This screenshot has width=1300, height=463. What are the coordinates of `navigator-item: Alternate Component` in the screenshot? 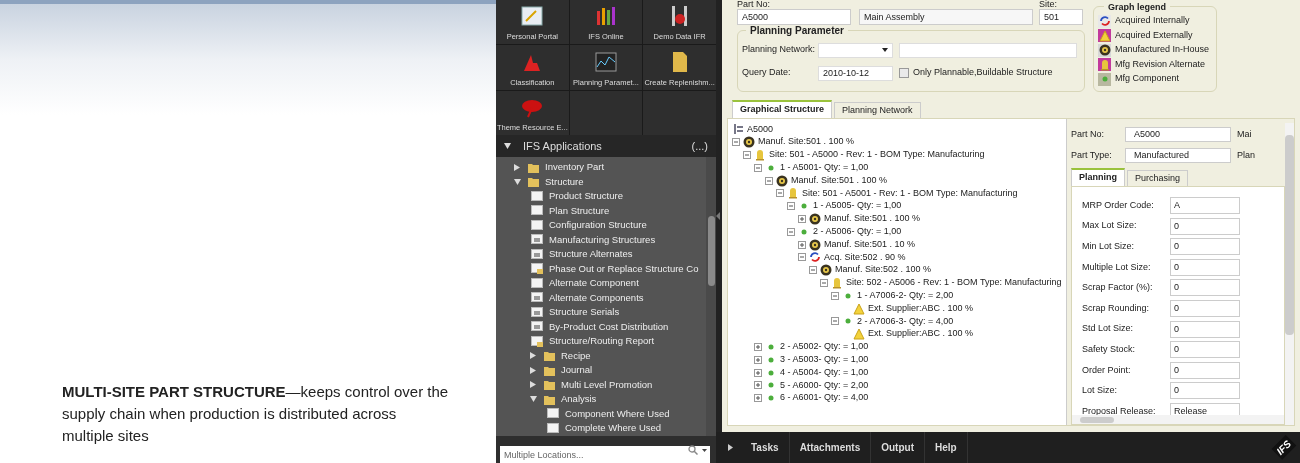 It's located at (594, 283).